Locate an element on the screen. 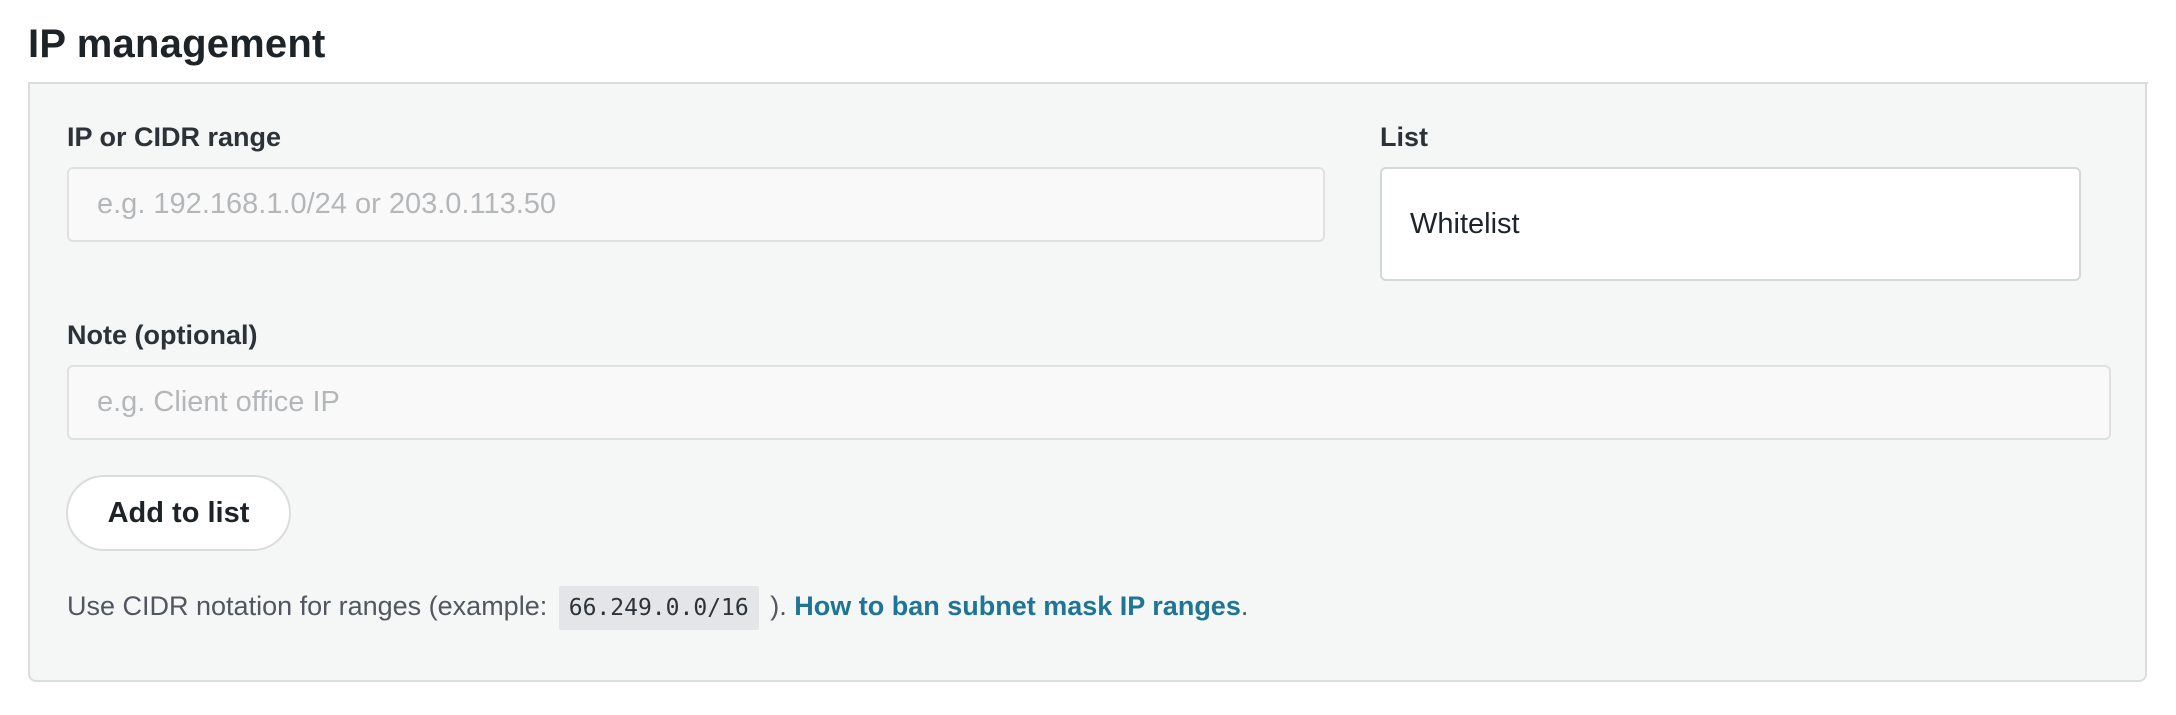  ip-field-label: IP or CIDR range is located at coordinates (174, 137).